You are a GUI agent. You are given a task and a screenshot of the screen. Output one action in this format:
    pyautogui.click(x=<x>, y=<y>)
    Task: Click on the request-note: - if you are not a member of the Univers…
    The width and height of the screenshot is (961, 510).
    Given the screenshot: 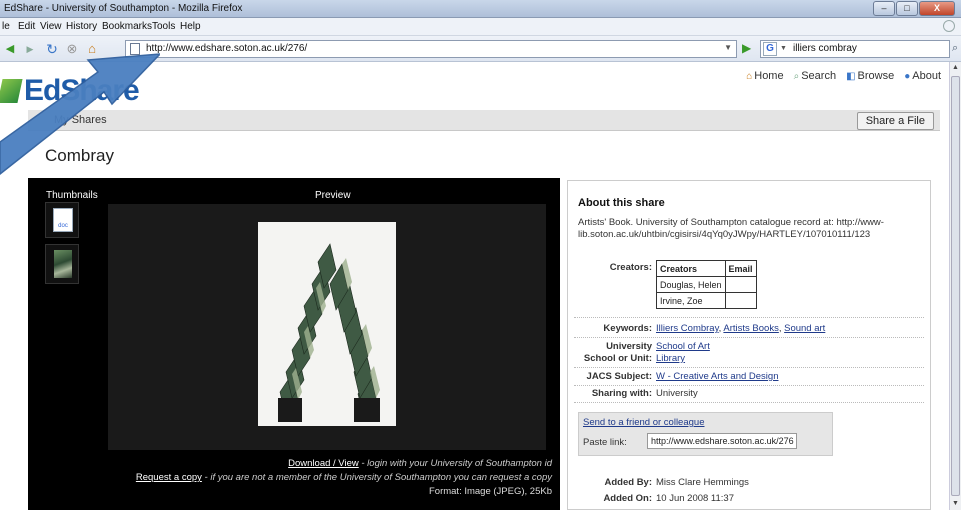 What is the action you would take?
    pyautogui.click(x=376, y=477)
    